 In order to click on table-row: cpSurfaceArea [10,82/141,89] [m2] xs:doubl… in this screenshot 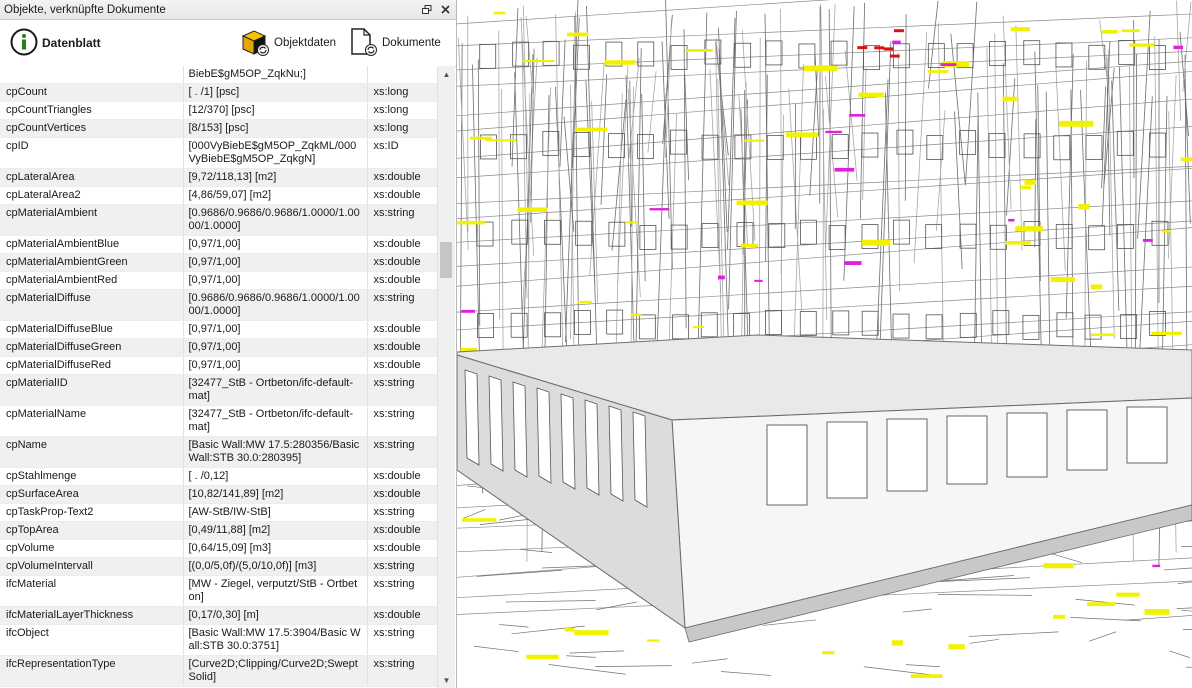, I will do `click(218, 494)`.